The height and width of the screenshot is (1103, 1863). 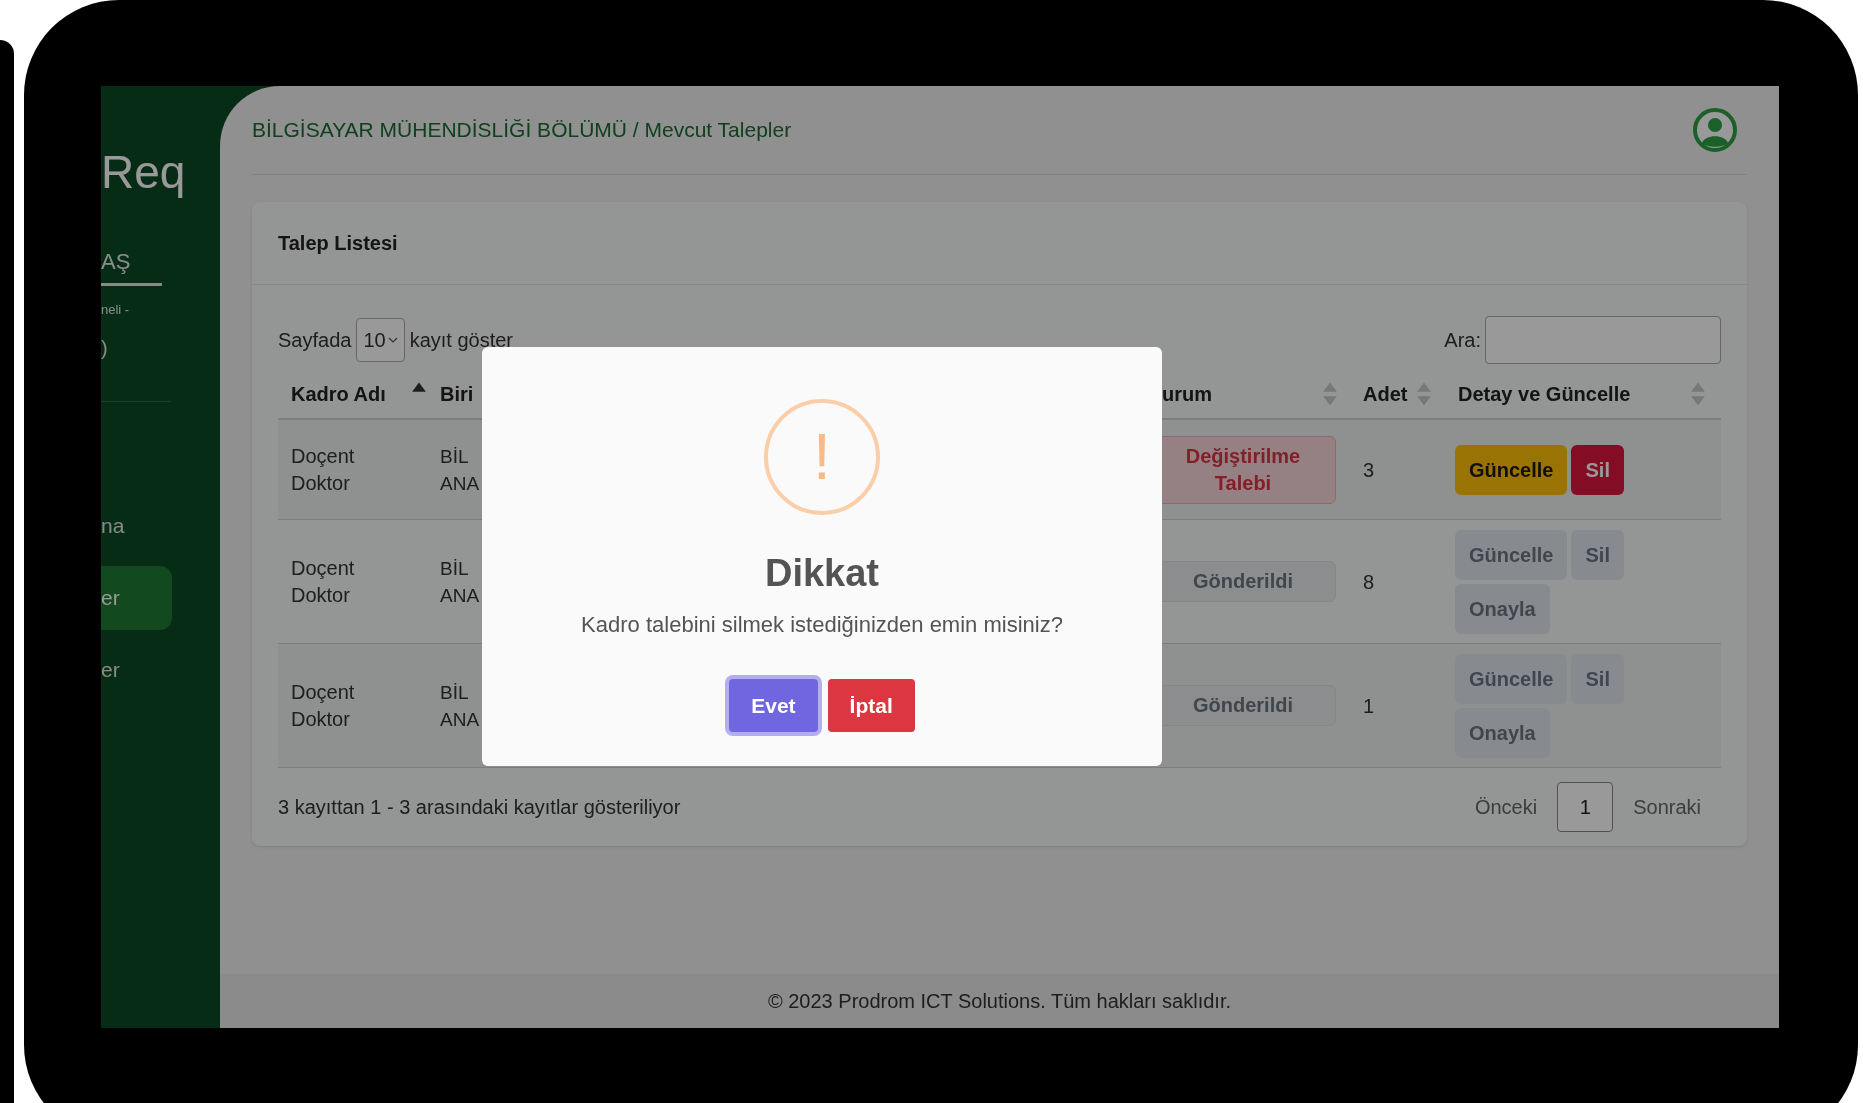 What do you see at coordinates (1369, 705) in the screenshot?
I see `table-cell: 1` at bounding box center [1369, 705].